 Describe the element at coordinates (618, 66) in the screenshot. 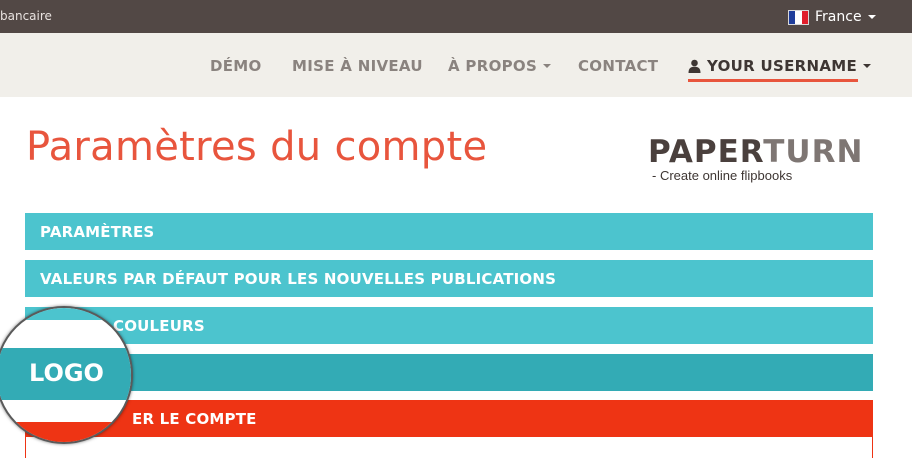

I see `nav-contact: CONTACT` at that location.